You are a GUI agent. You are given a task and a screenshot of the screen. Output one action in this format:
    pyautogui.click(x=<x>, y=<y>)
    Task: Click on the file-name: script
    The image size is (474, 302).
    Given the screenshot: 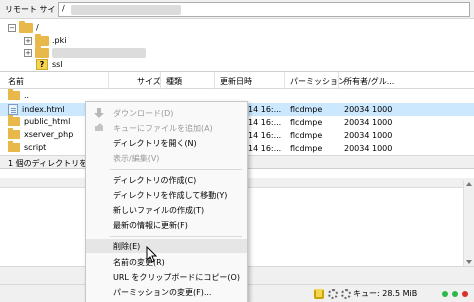 What is the action you would take?
    pyautogui.click(x=35, y=147)
    